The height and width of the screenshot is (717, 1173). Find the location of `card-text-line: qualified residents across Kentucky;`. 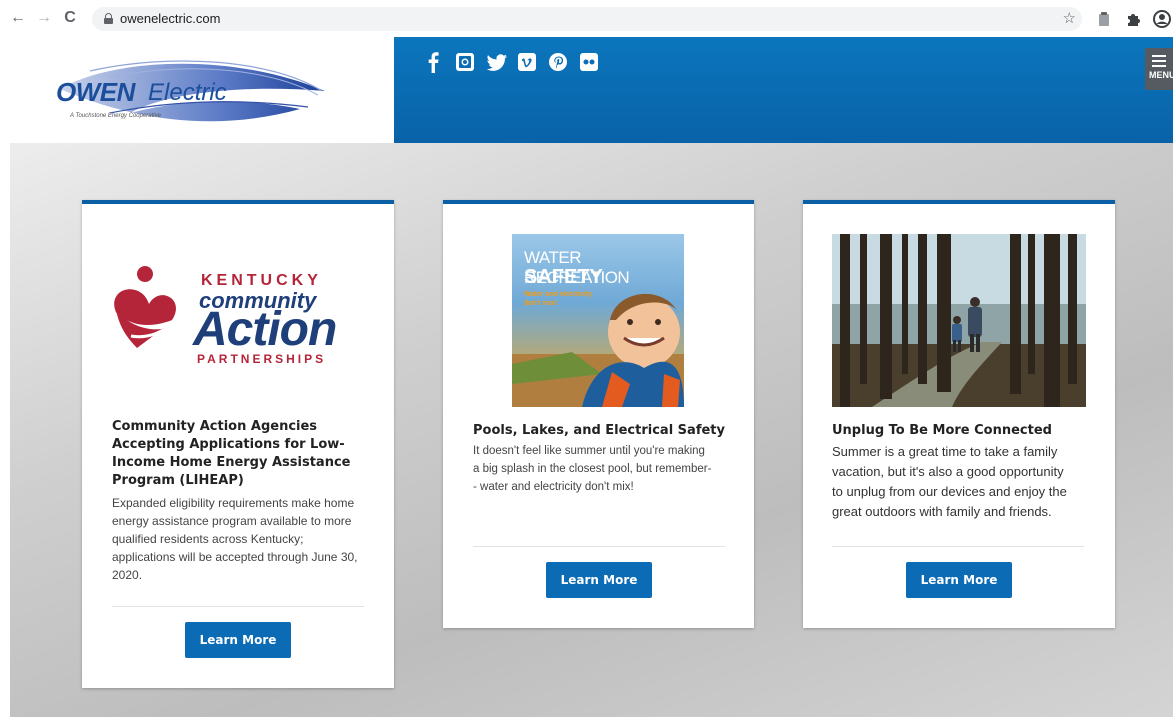

card-text-line: qualified residents across Kentucky; is located at coordinates (208, 539).